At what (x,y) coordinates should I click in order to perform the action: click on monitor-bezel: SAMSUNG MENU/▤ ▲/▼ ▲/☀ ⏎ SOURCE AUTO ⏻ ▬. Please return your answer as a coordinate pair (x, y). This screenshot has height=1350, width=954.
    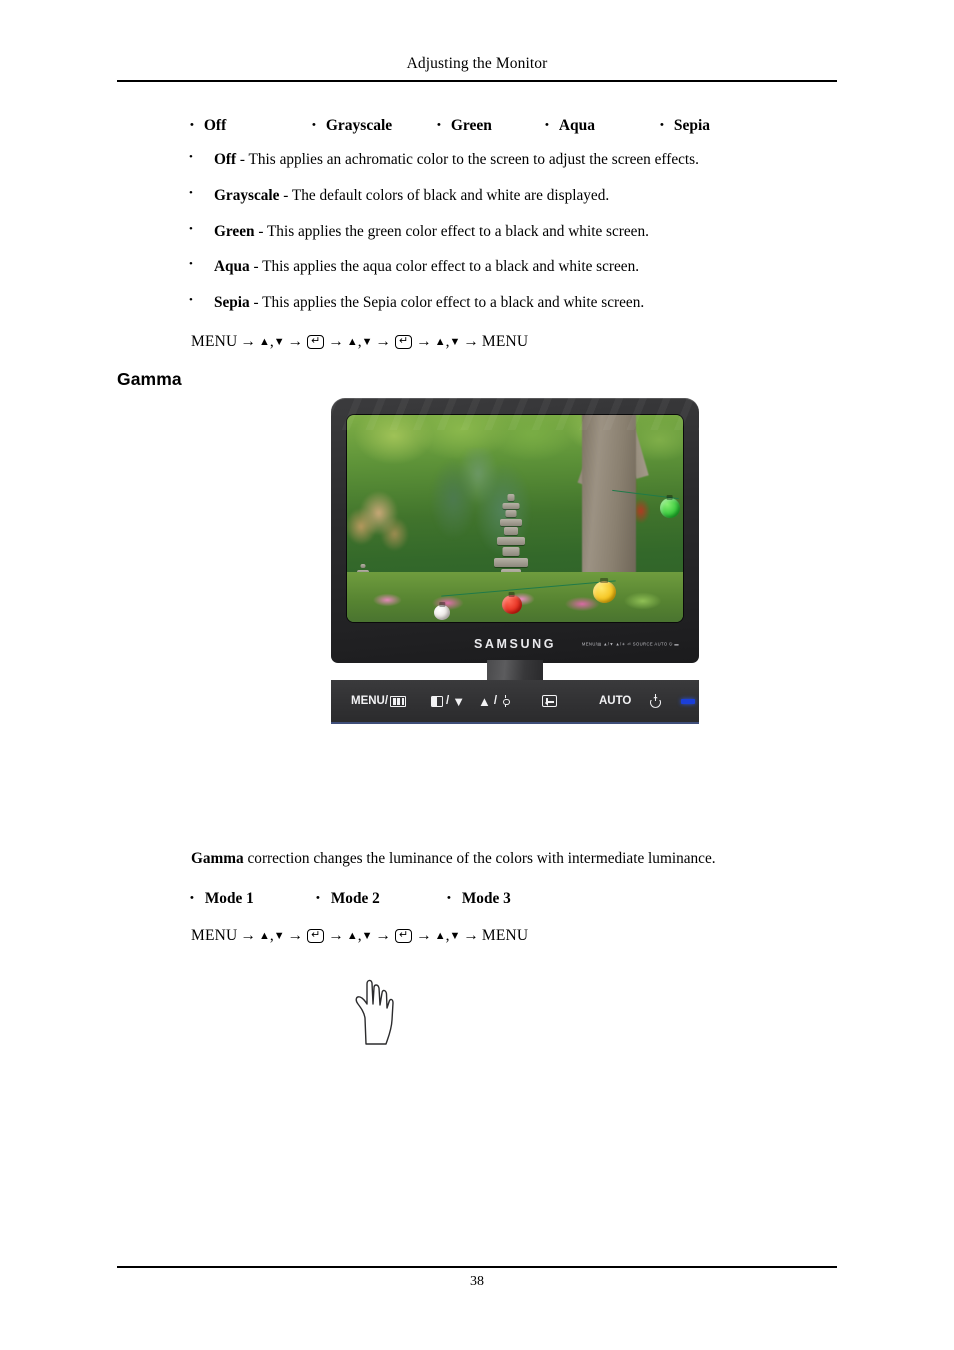
    Looking at the image, I should click on (515, 530).